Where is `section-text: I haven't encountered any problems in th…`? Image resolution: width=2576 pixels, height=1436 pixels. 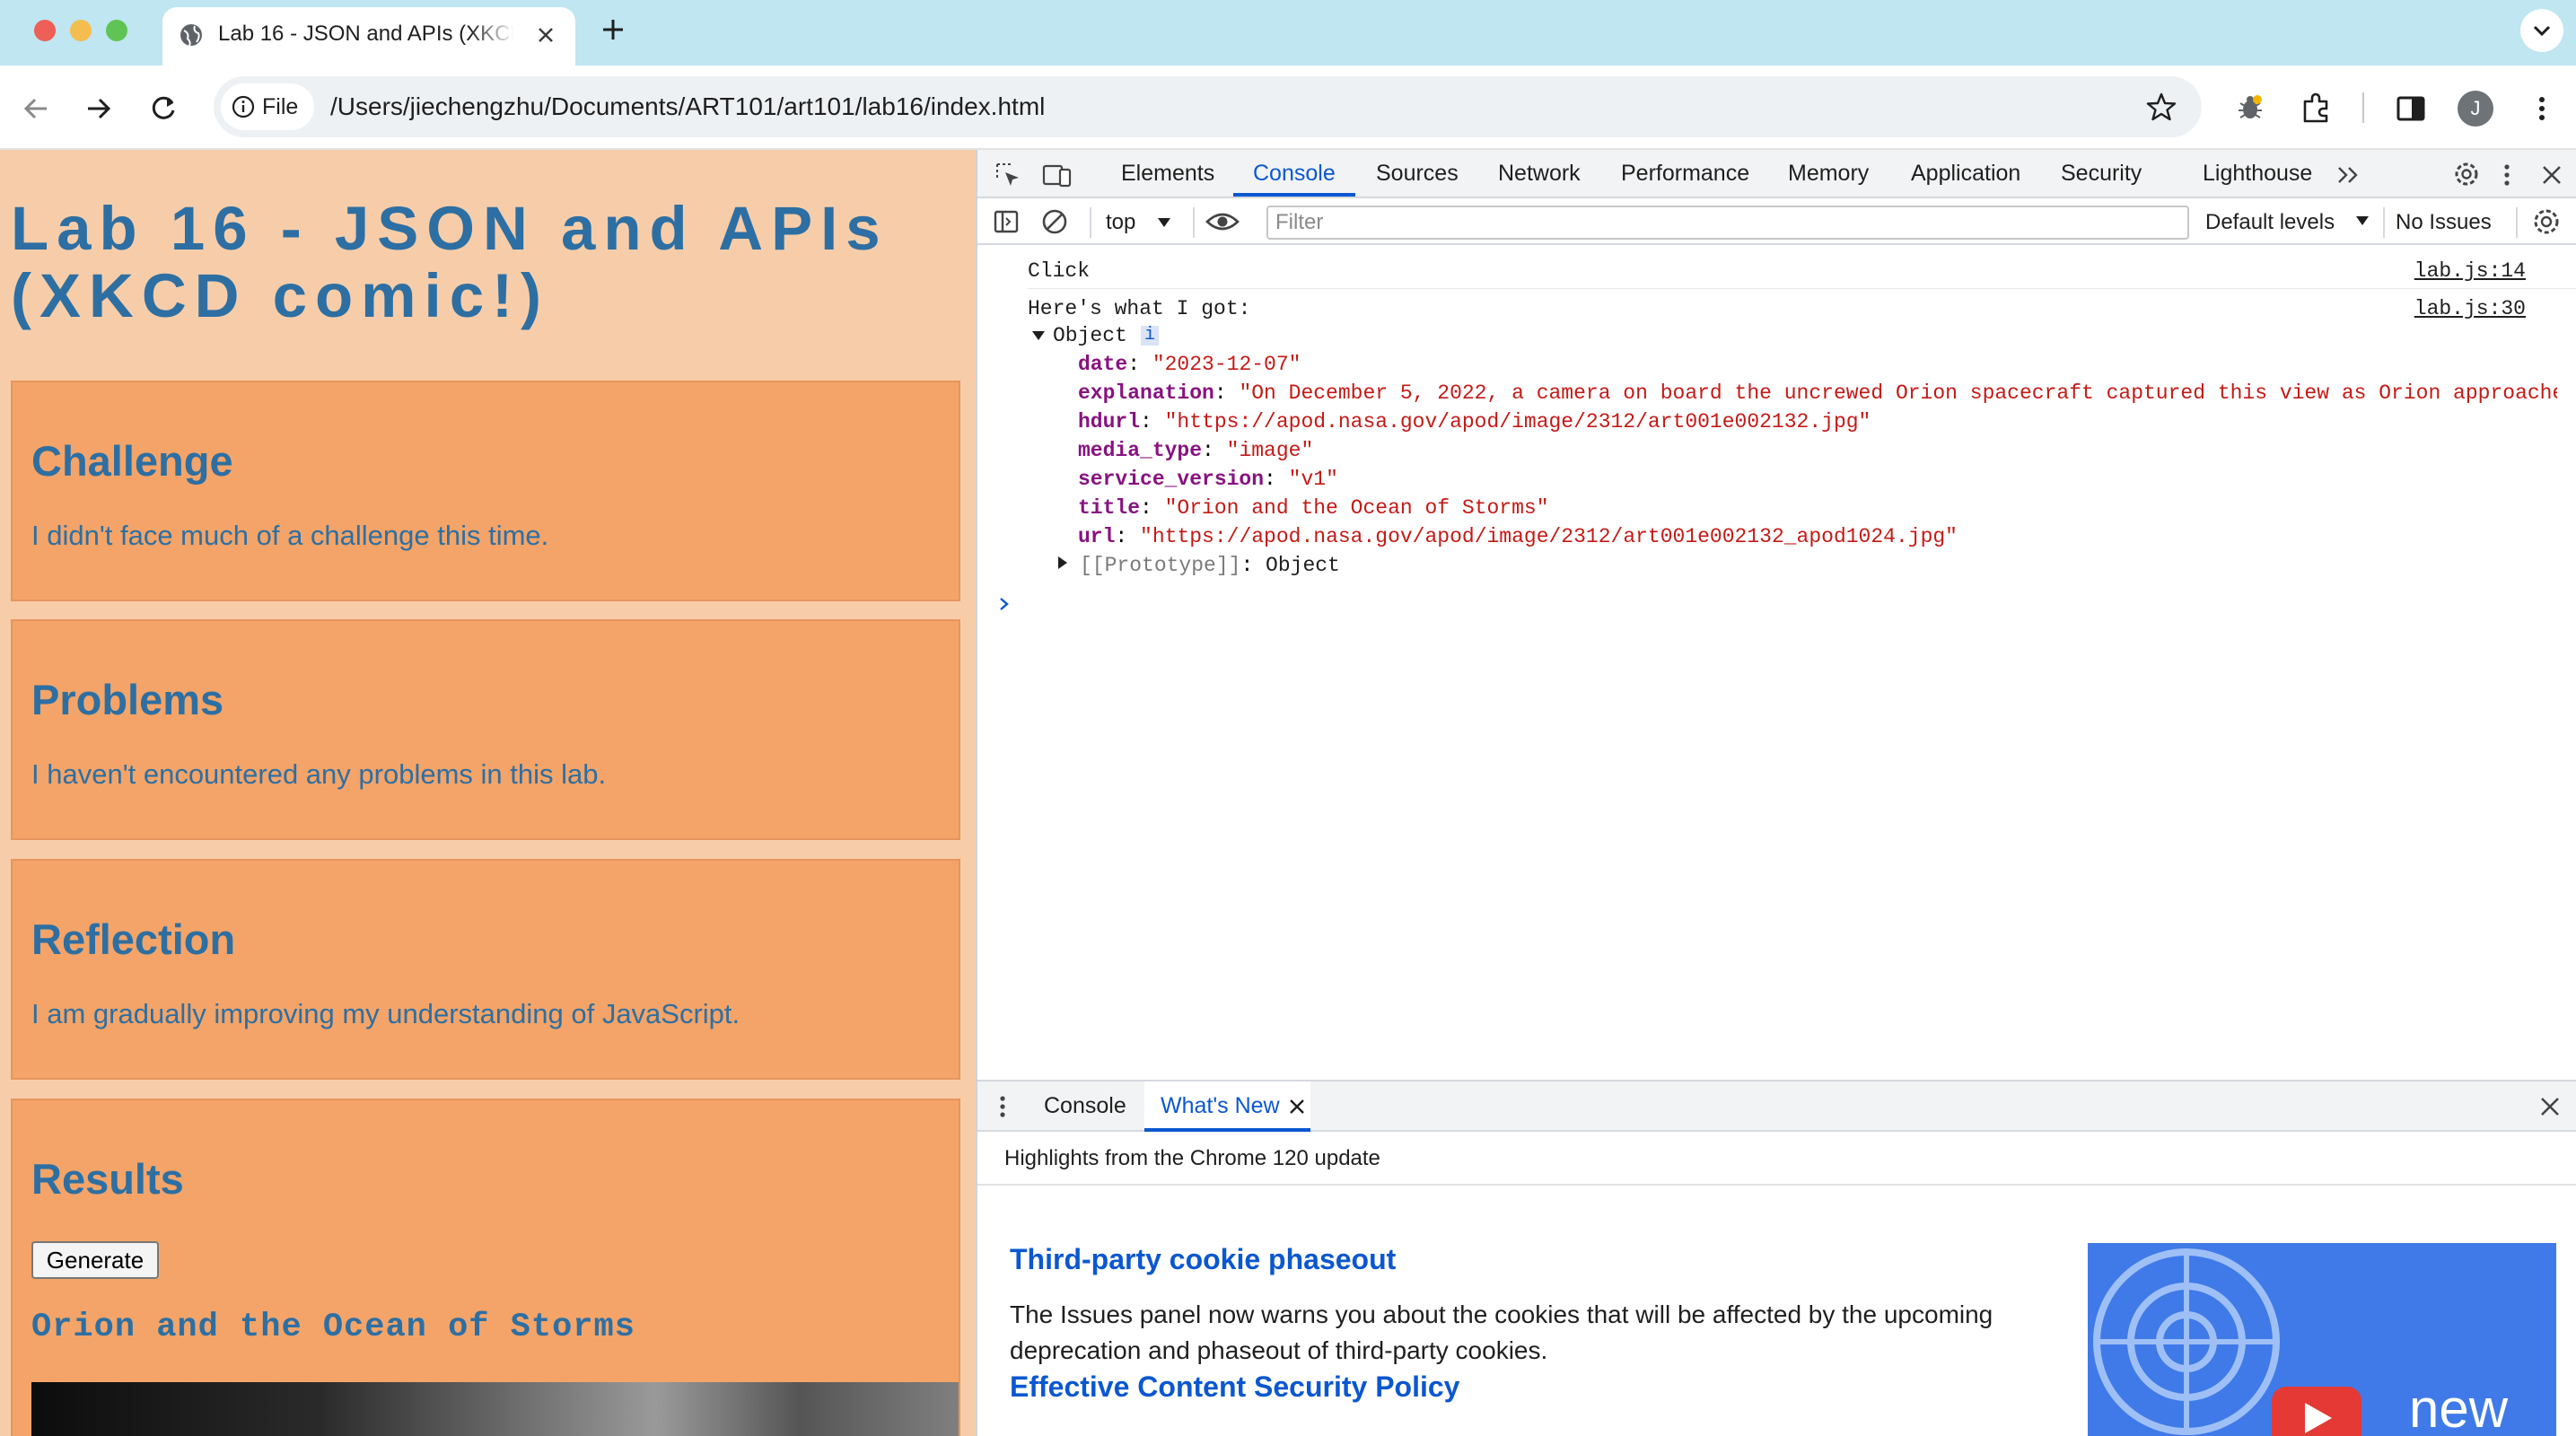
section-text: I haven't encountered any problems in th… is located at coordinates (319, 774).